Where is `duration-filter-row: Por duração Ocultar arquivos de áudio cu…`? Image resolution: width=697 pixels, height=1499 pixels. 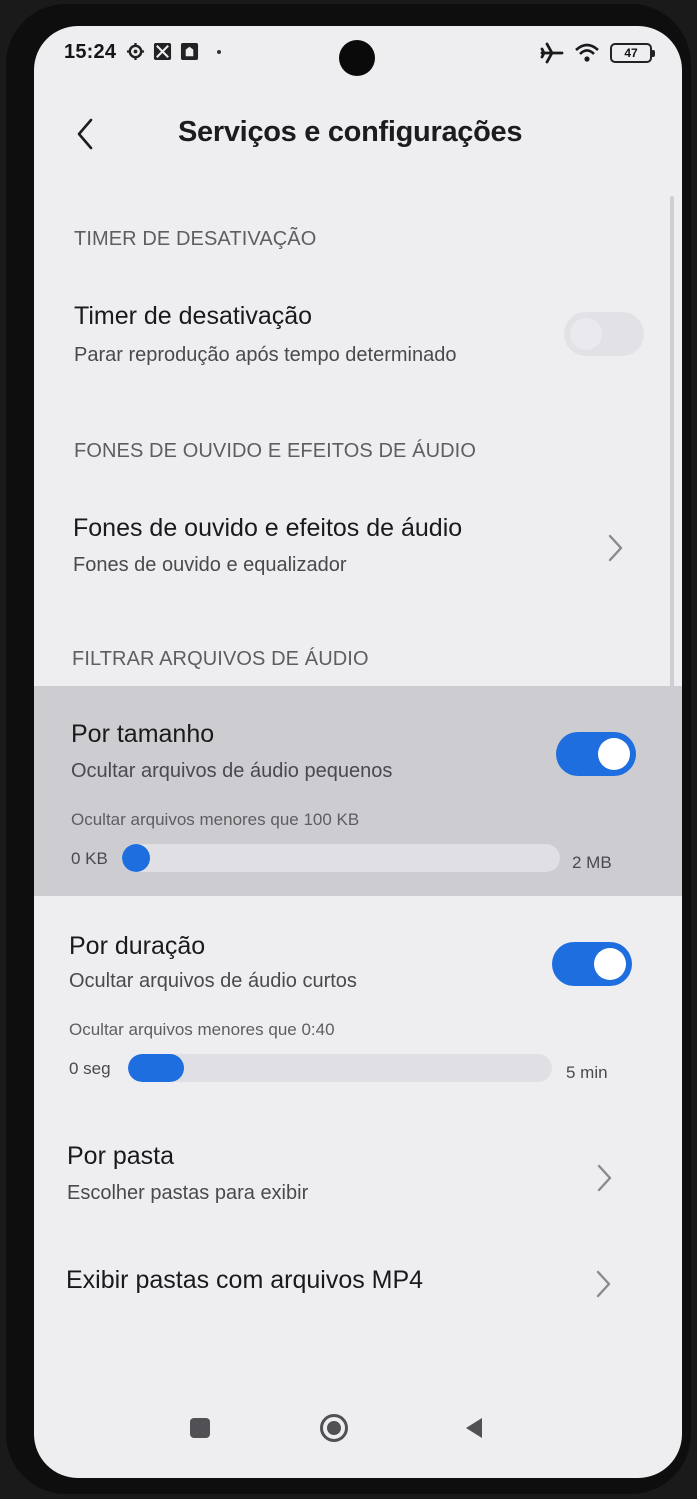
duration-filter-row: Por duração Ocultar arquivos de áudio cu… is located at coordinates (358, 968).